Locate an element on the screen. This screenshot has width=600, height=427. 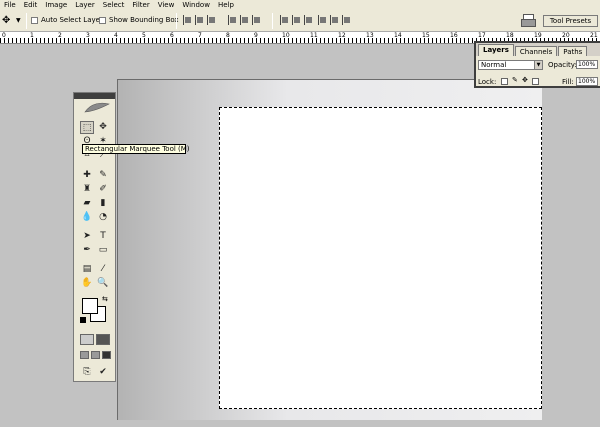
menu-image: Image is located at coordinates (56, 5).